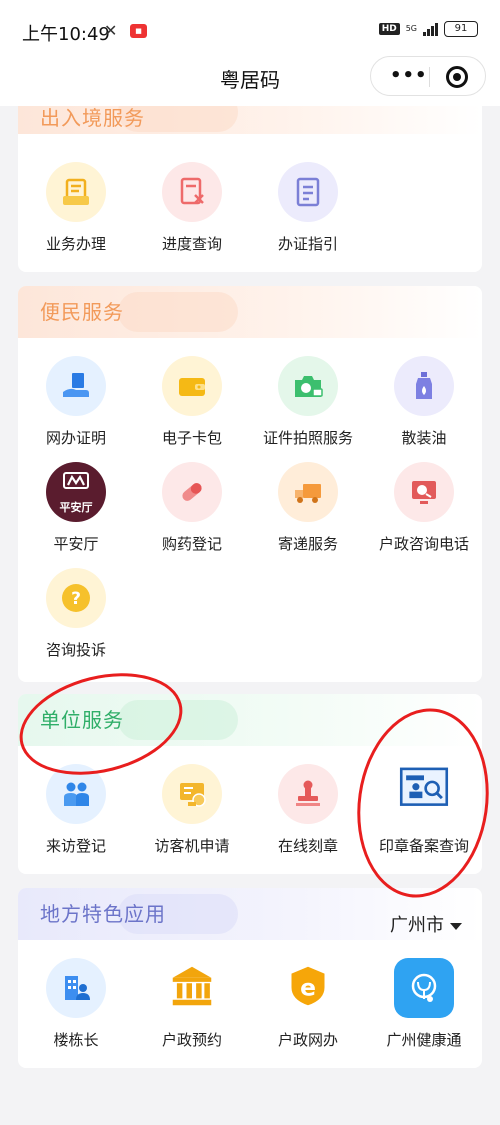 Image resolution: width=500 pixels, height=1125 pixels. I want to click on section-title: 地方特色应用, so click(103, 914).